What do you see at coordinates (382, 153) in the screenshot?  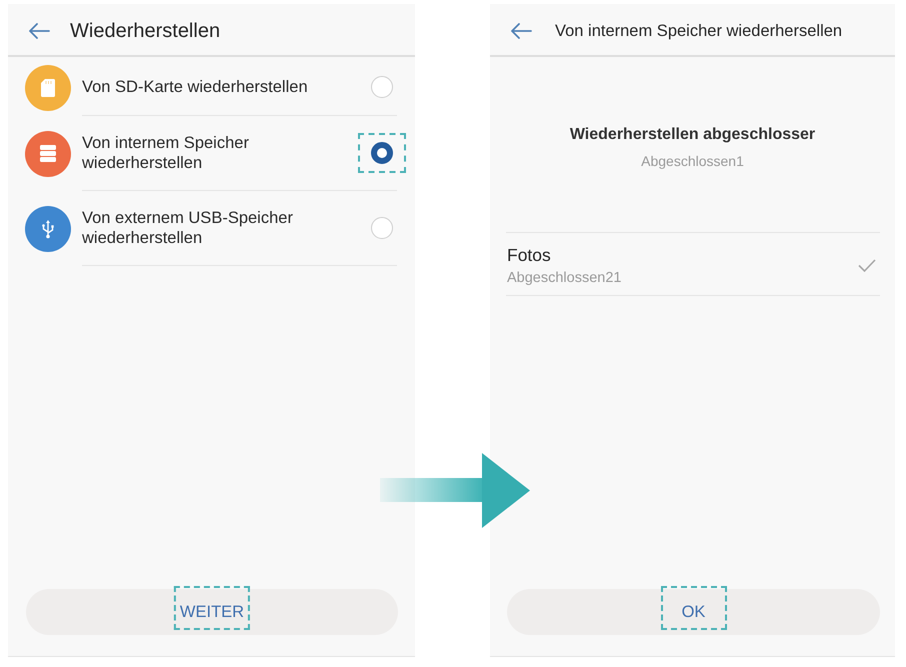 I see `radio-button` at bounding box center [382, 153].